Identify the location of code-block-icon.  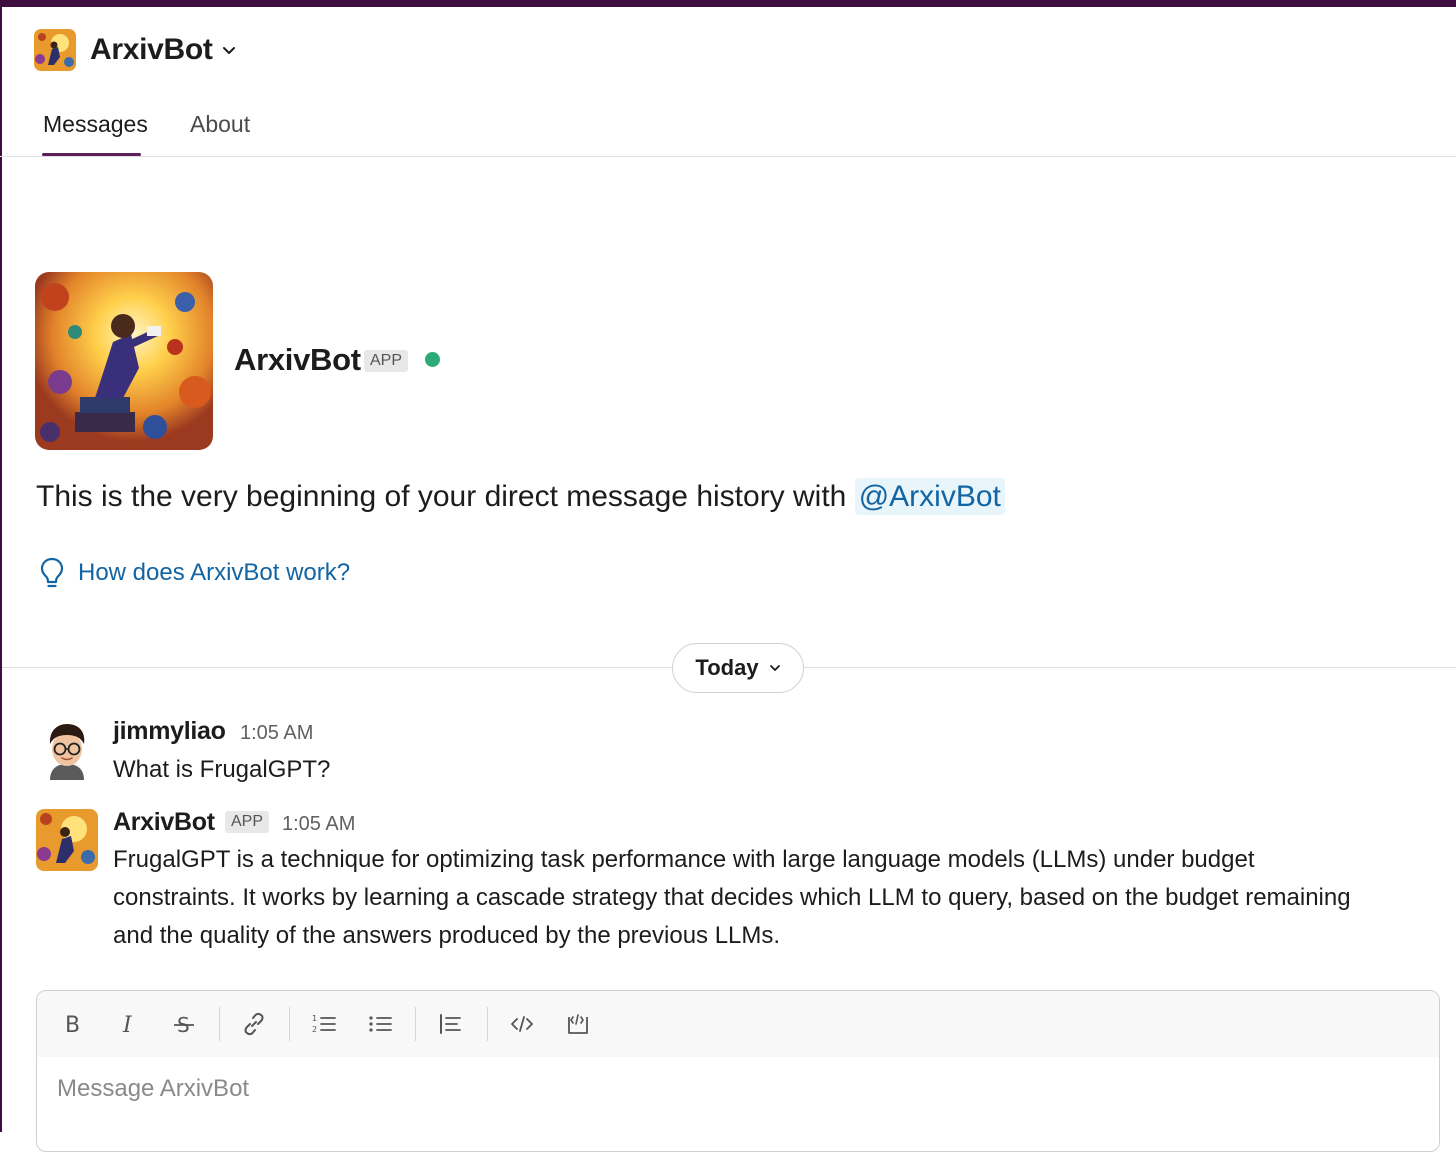
(578, 1024).